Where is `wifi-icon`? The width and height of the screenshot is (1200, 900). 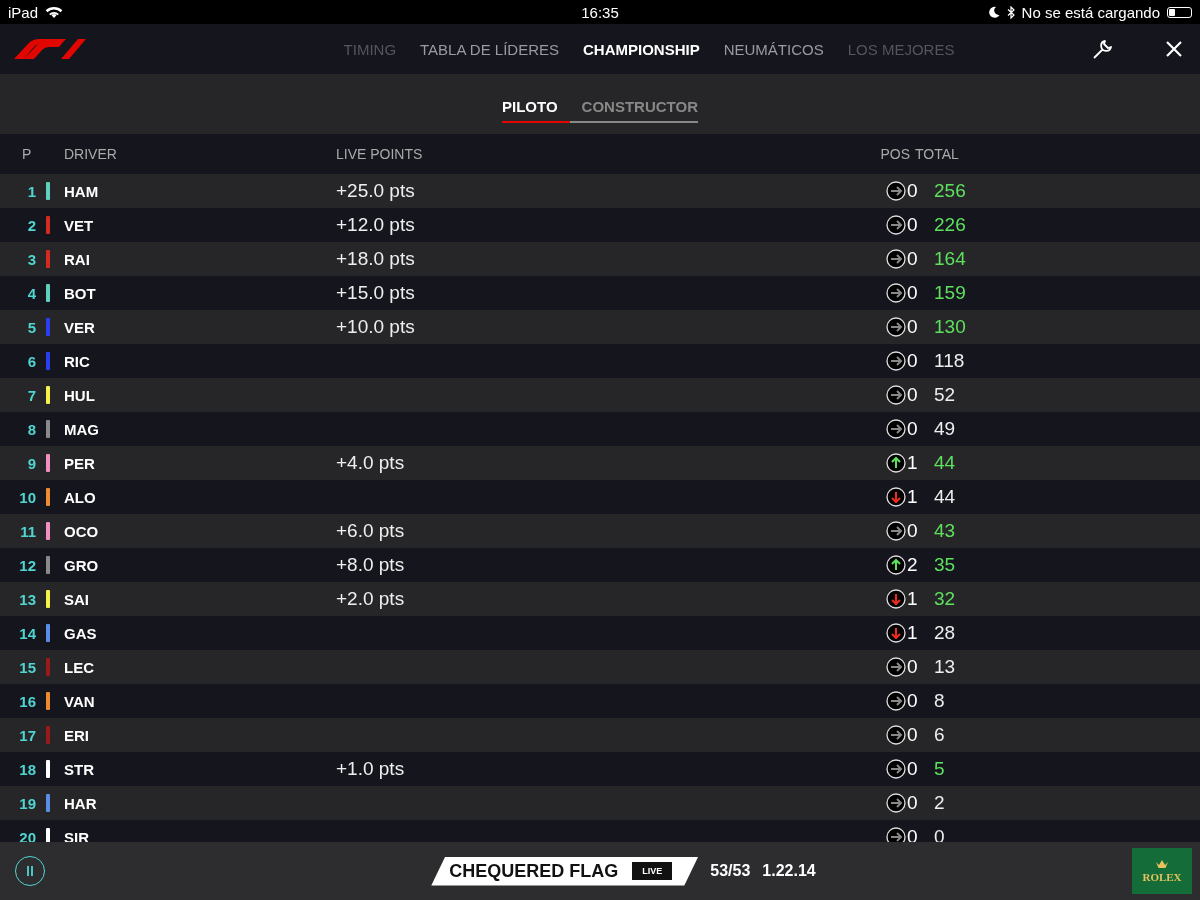 wifi-icon is located at coordinates (54, 12).